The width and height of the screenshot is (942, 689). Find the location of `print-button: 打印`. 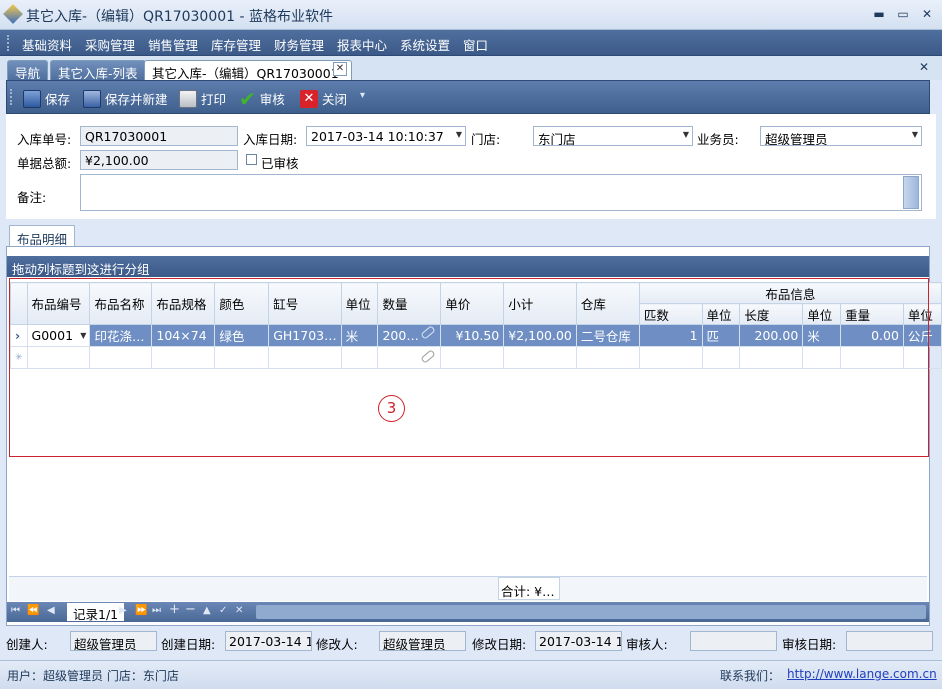

print-button: 打印 is located at coordinates (202, 98).